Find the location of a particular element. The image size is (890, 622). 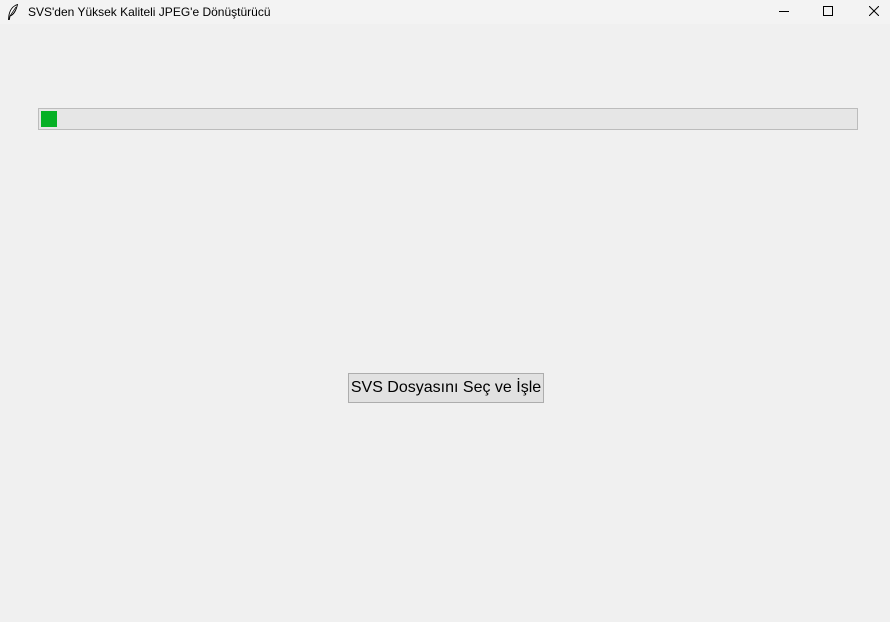

progress-bar is located at coordinates (448, 119).